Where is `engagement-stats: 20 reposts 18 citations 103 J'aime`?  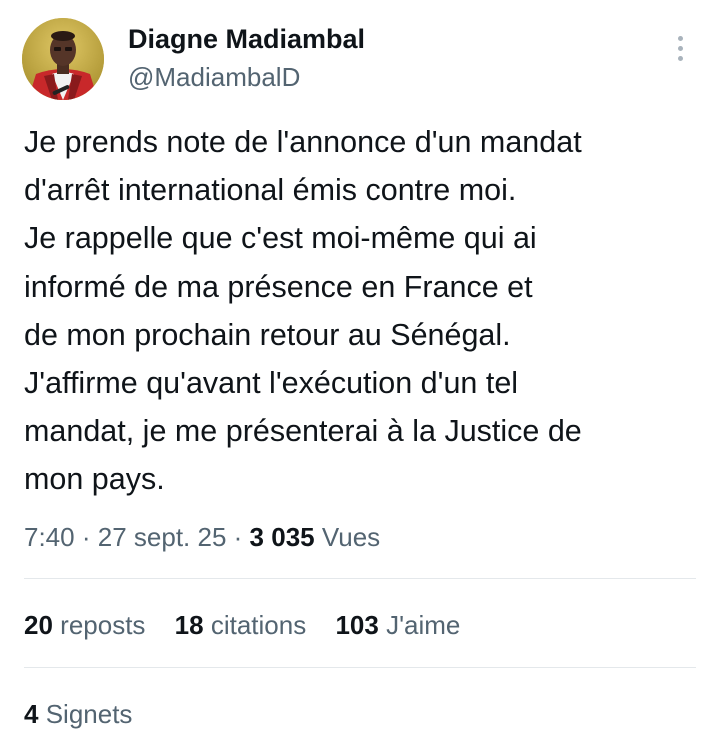 engagement-stats: 20 reposts 18 citations 103 J'aime is located at coordinates (253, 625).